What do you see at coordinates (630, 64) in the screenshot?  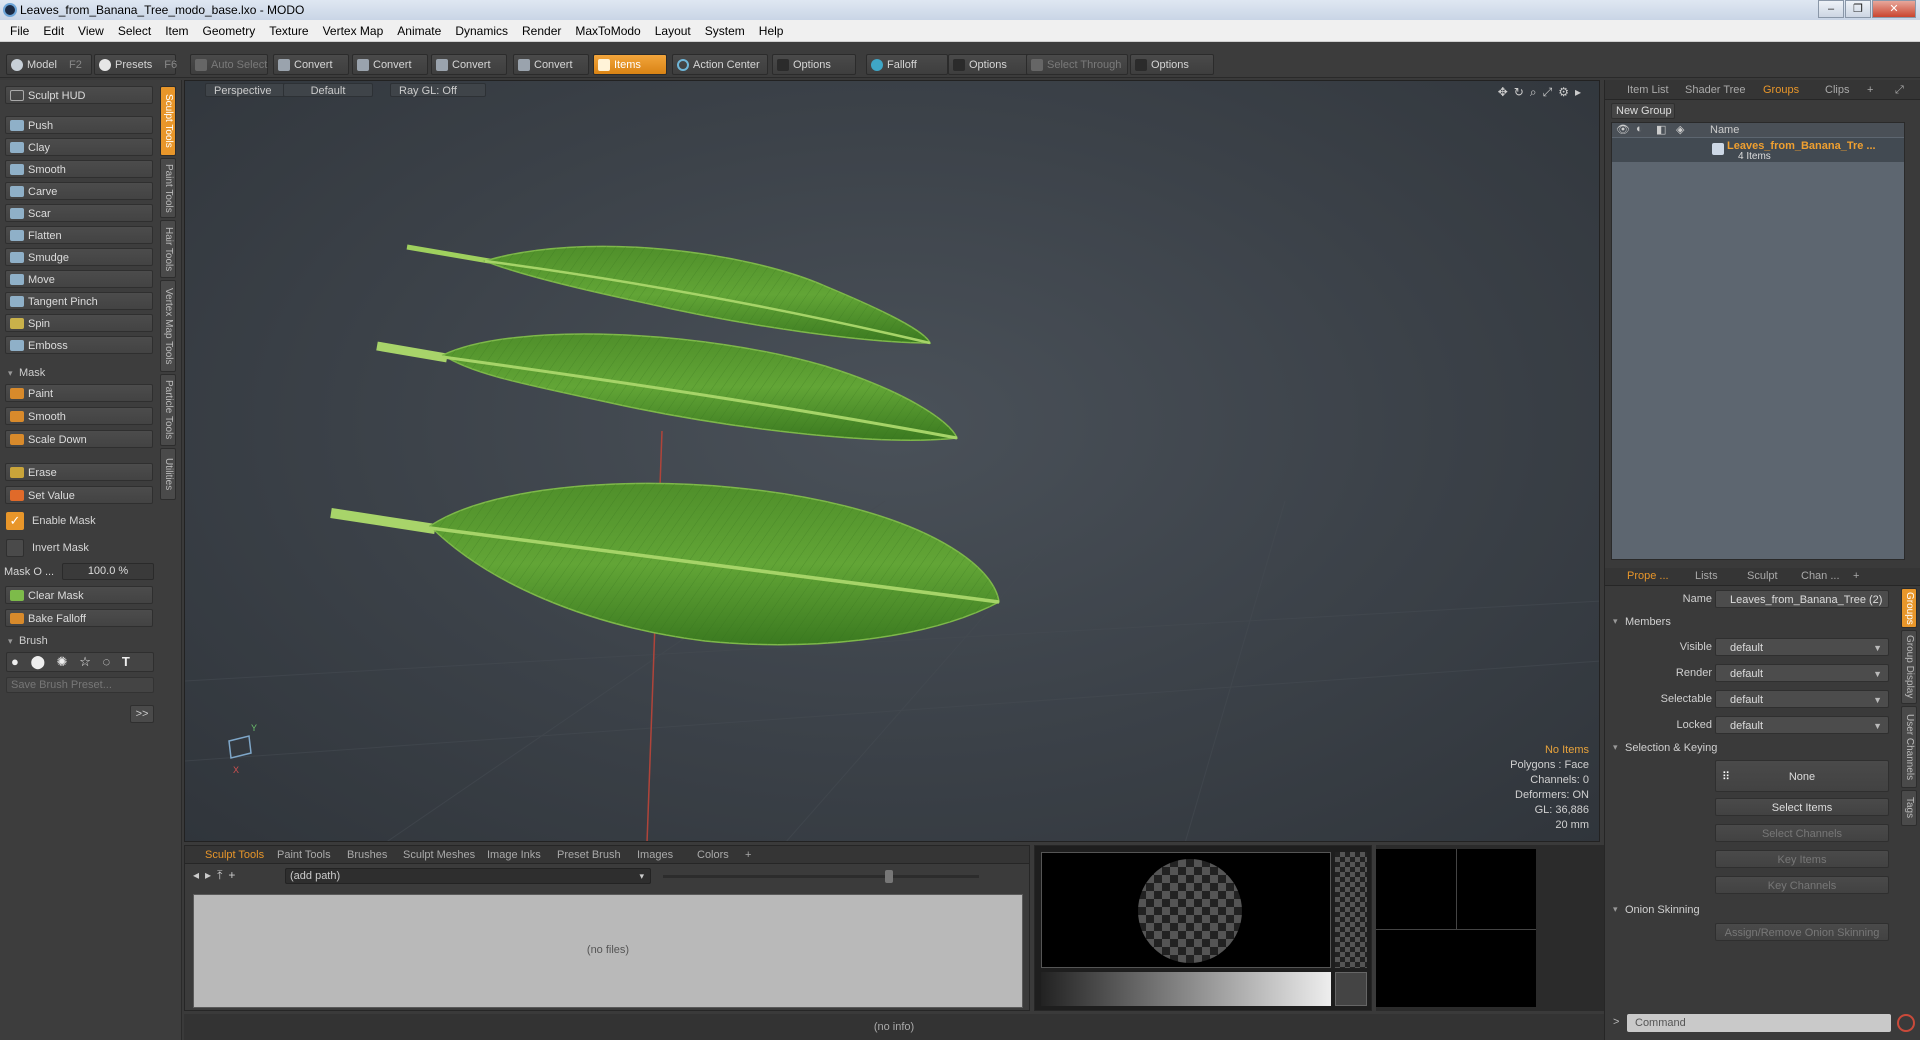 I see `items-mode-button: Items` at bounding box center [630, 64].